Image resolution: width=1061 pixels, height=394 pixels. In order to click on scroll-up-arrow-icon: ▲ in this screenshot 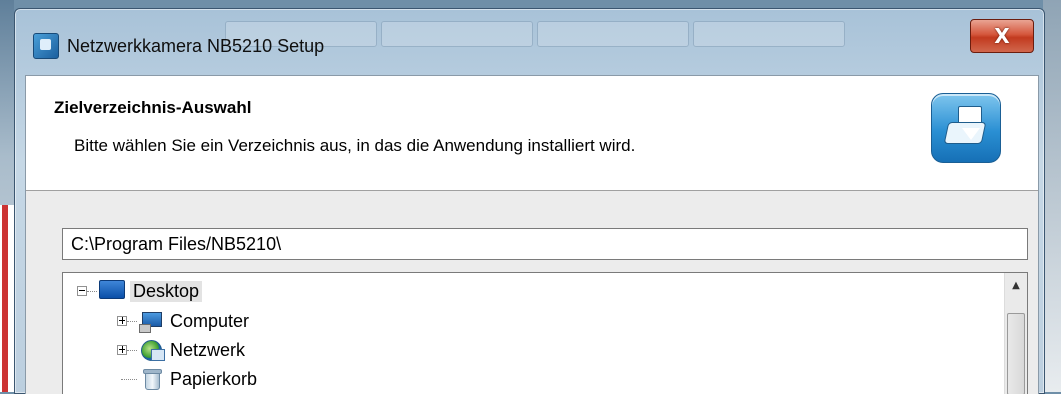, I will do `click(1016, 285)`.